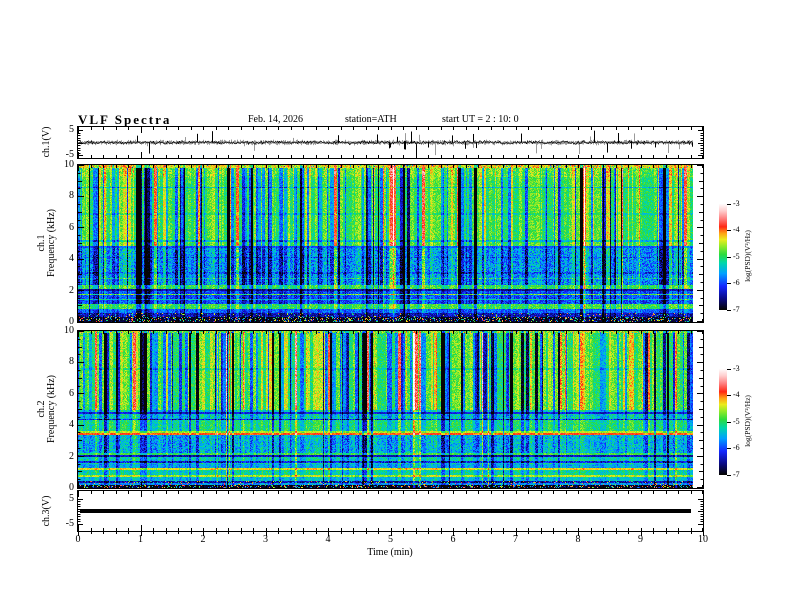 This screenshot has width=792, height=612. I want to click on station-label: station=ATH, so click(371, 119).